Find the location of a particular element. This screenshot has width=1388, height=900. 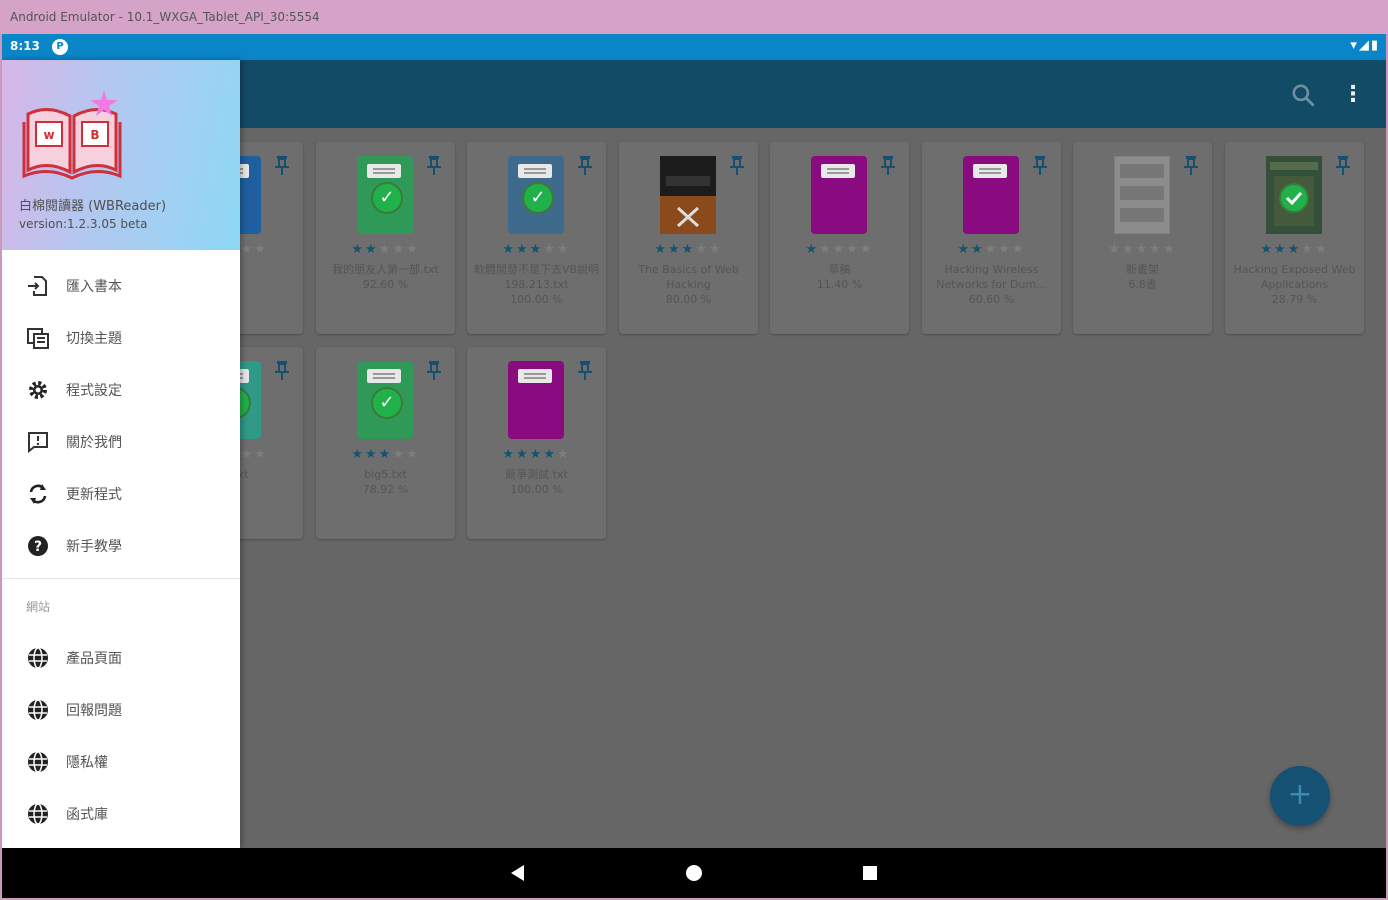

book-card: ✓ ★★★★★ big5.txt 78.92 % is located at coordinates (385, 443).